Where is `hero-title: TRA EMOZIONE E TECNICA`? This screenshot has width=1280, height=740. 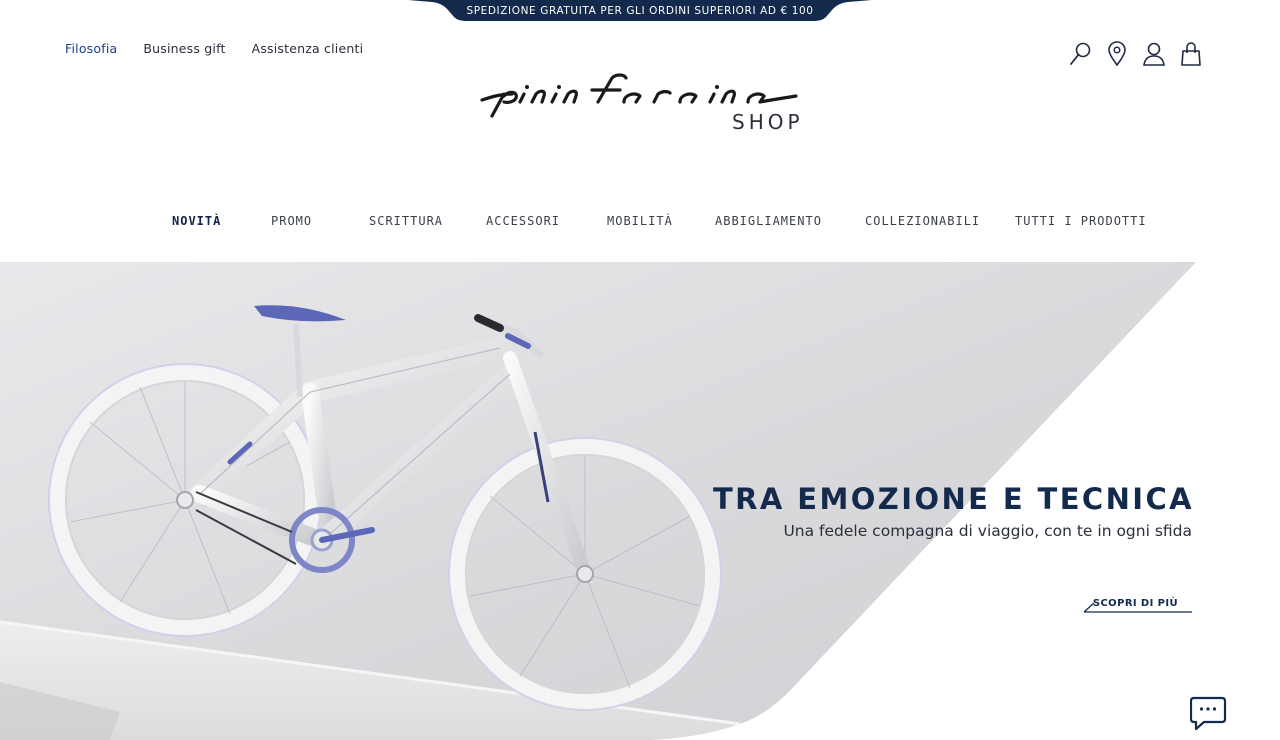 hero-title: TRA EMOZIONE E TECNICA is located at coordinates (953, 499).